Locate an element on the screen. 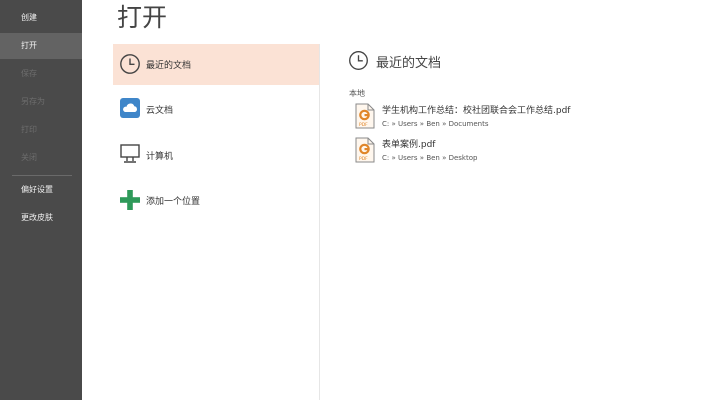  file-name: 表单案例.pdf is located at coordinates (409, 145).